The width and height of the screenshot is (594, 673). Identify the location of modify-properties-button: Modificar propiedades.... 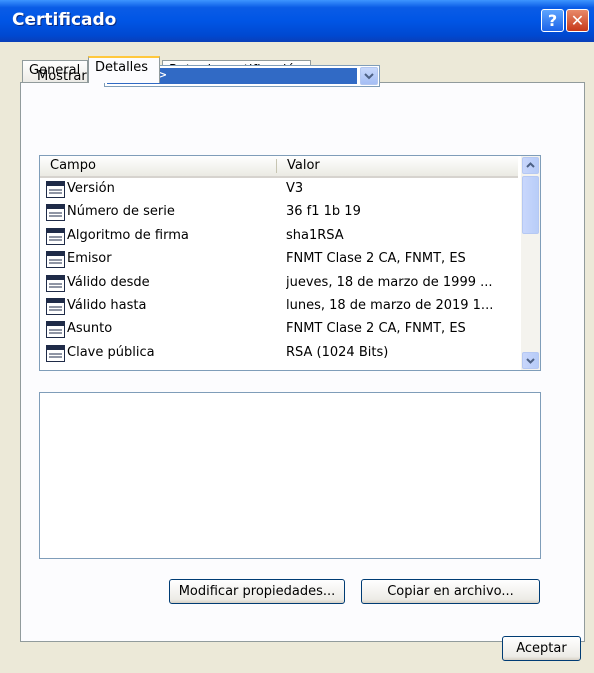
(257, 591).